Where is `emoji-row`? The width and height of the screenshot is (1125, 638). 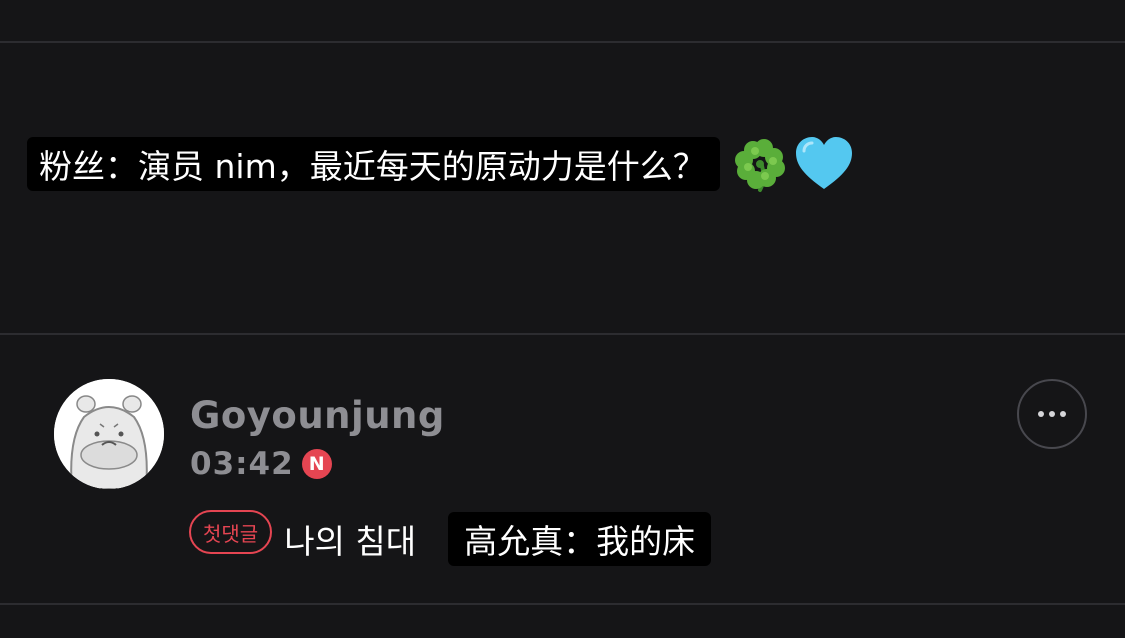
emoji-row is located at coordinates (793, 164).